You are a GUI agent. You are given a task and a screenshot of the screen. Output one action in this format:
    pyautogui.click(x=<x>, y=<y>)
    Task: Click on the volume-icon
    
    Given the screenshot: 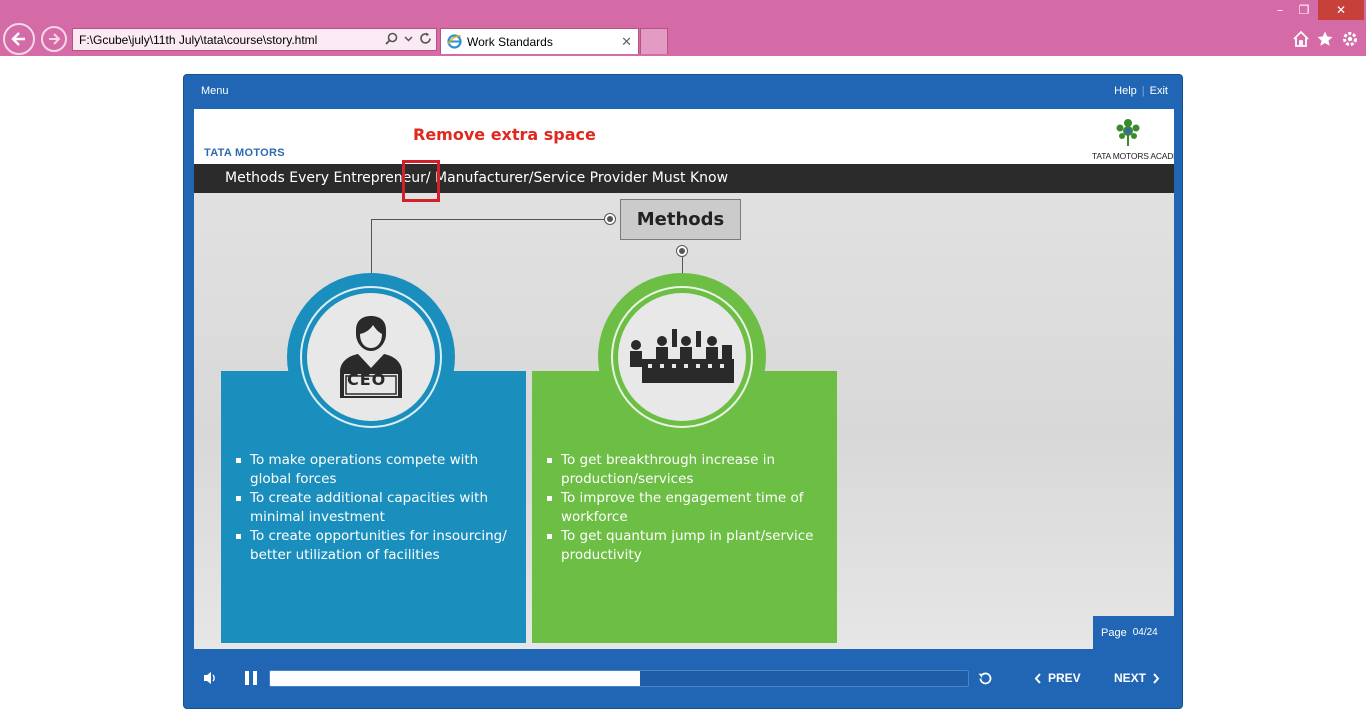 What is the action you would take?
    pyautogui.click(x=210, y=678)
    